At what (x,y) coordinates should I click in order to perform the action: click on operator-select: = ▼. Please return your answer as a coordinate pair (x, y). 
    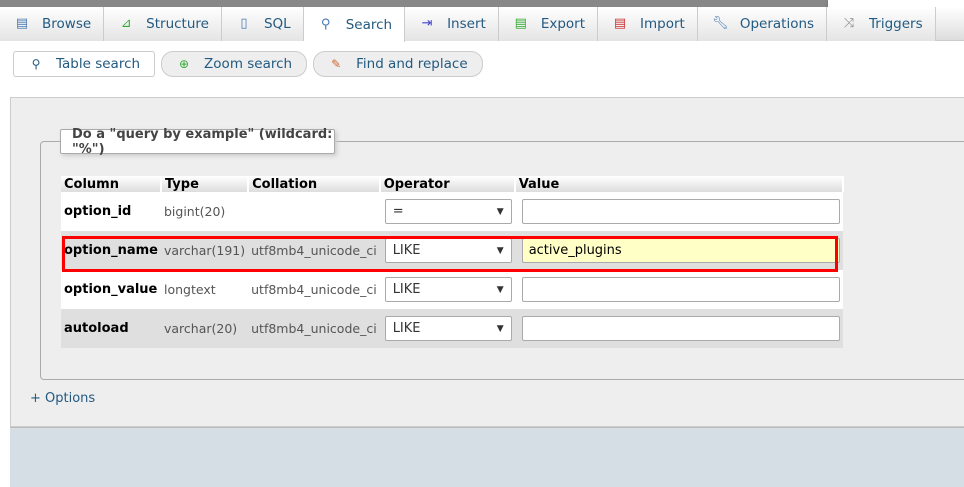
    Looking at the image, I should click on (448, 211).